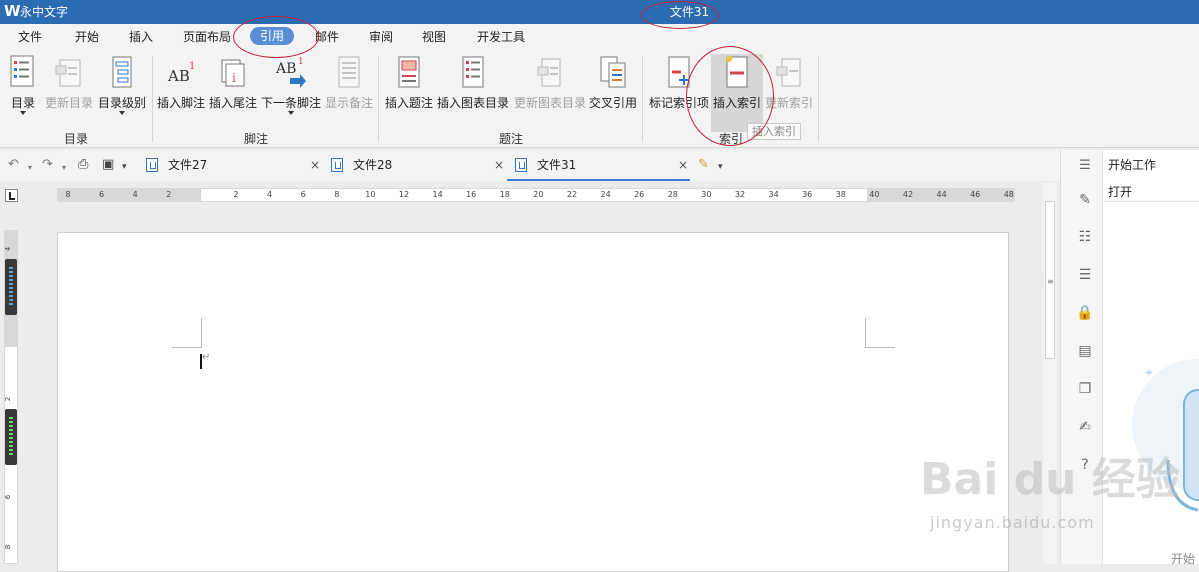 The height and width of the screenshot is (572, 1199). I want to click on show-notes-button: 显示备注, so click(349, 82).